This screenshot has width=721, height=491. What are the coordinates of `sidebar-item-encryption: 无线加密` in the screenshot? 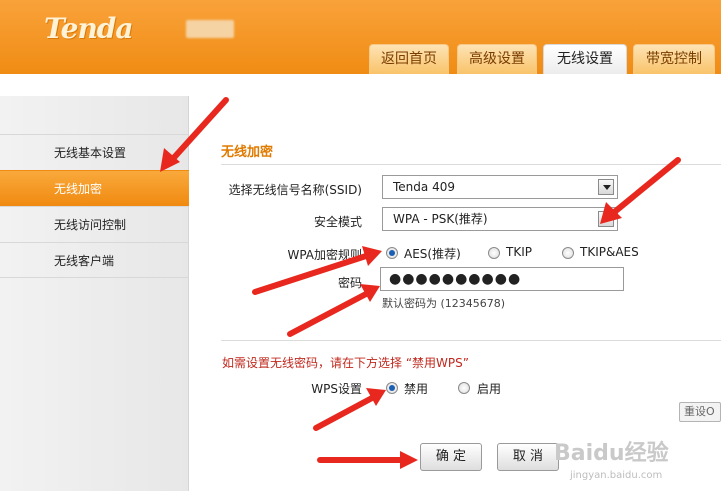 It's located at (94, 188).